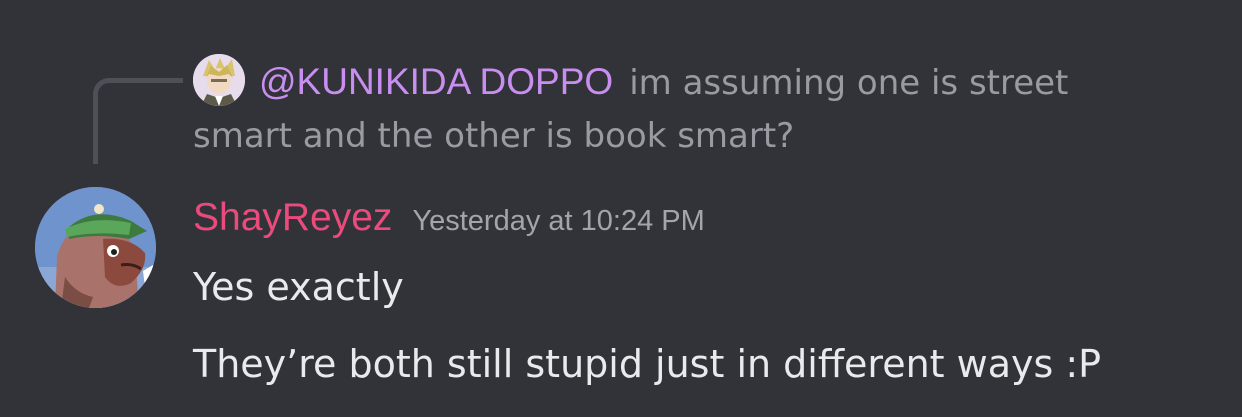  What do you see at coordinates (436, 81) in the screenshot?
I see `reply-author-mention: @KUNIKIDA DOPPO` at bounding box center [436, 81].